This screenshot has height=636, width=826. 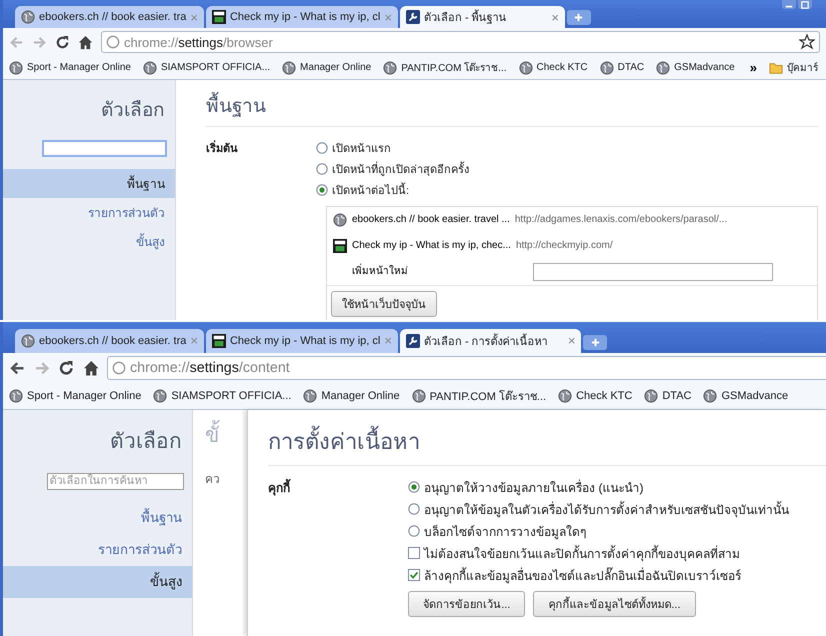 What do you see at coordinates (460, 42) in the screenshot?
I see `address-bar: chrome://settings/browser` at bounding box center [460, 42].